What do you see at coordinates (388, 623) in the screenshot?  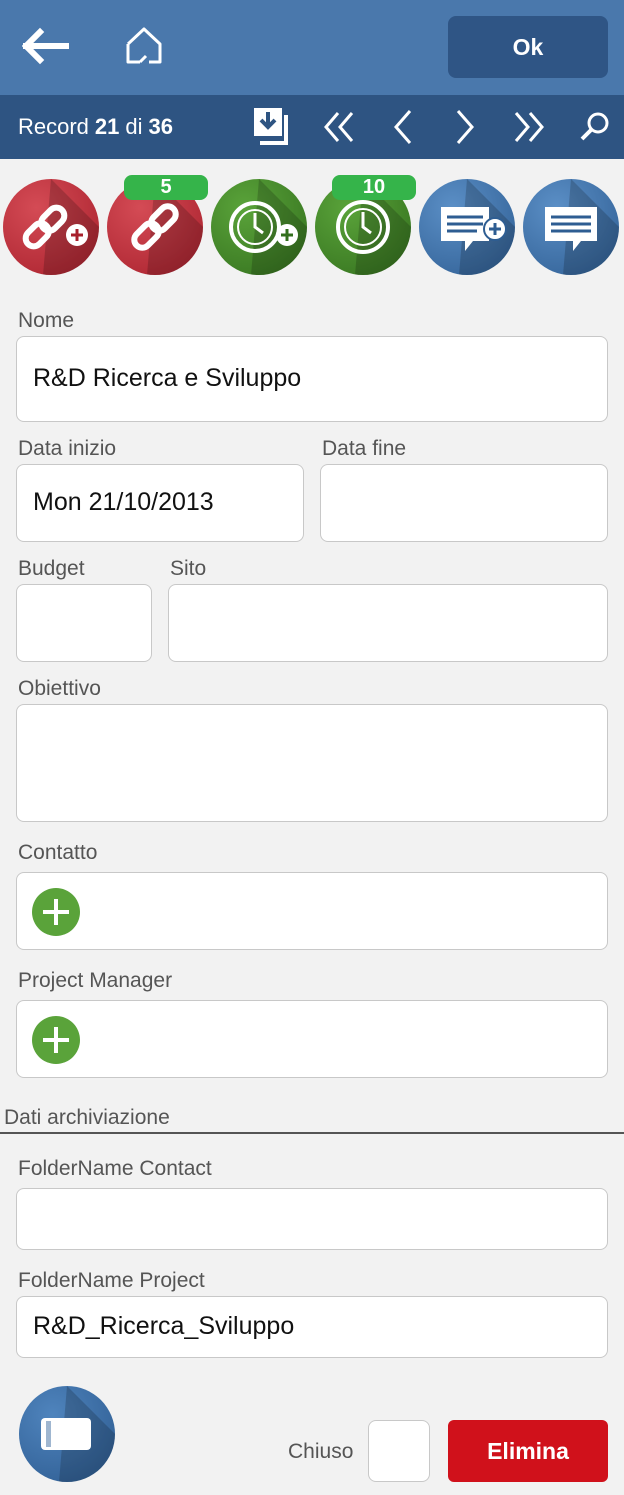 I see `sito-field` at bounding box center [388, 623].